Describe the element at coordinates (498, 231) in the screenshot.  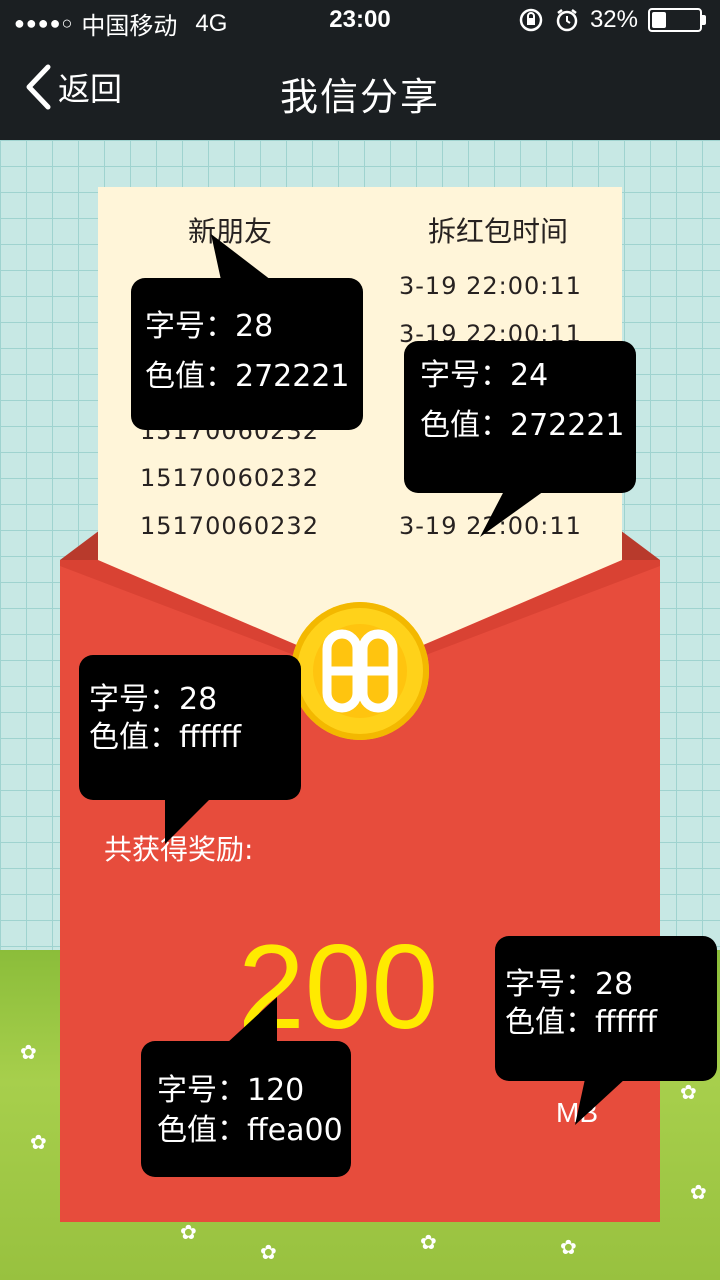
I see `column-header-time: 拆红包时间` at that location.